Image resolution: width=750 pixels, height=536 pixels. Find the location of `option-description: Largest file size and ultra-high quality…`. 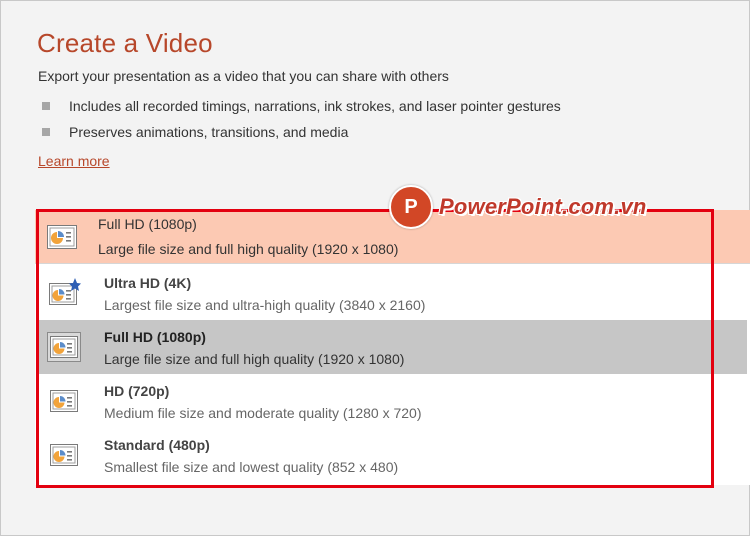

option-description: Largest file size and ultra-high quality… is located at coordinates (265, 305).